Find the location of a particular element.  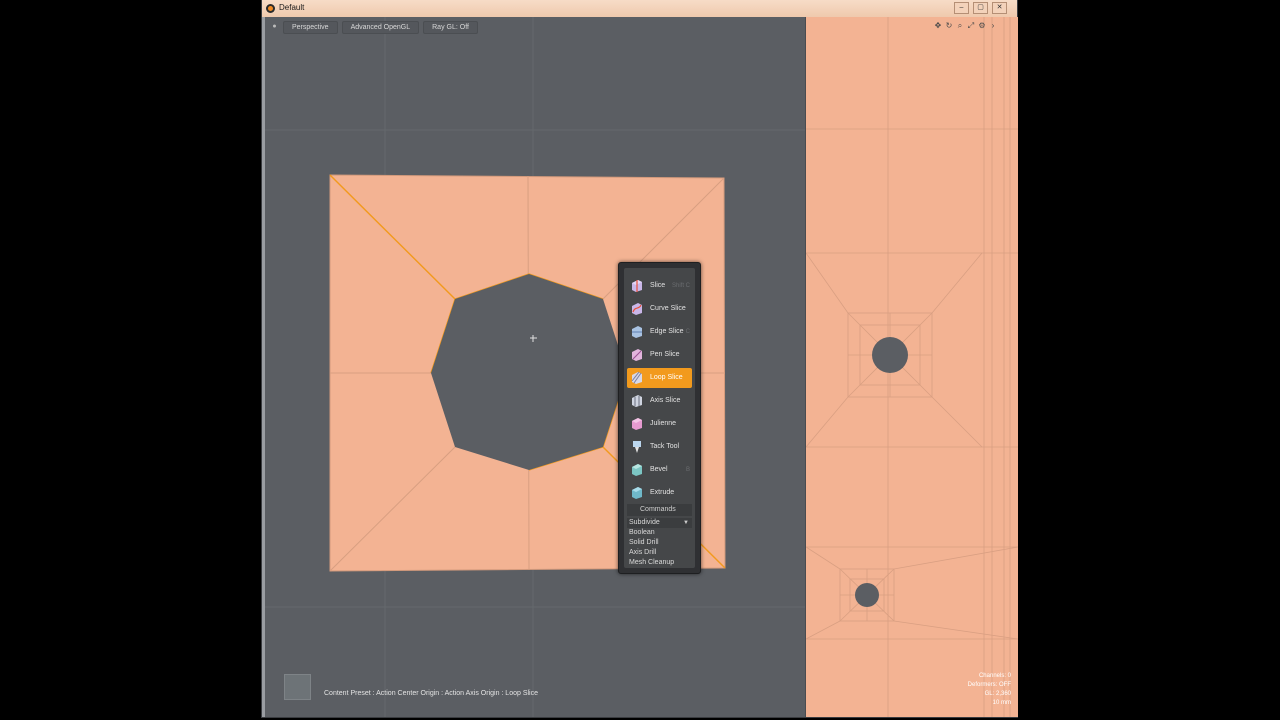

tool-label: Bevel is located at coordinates (659, 469).